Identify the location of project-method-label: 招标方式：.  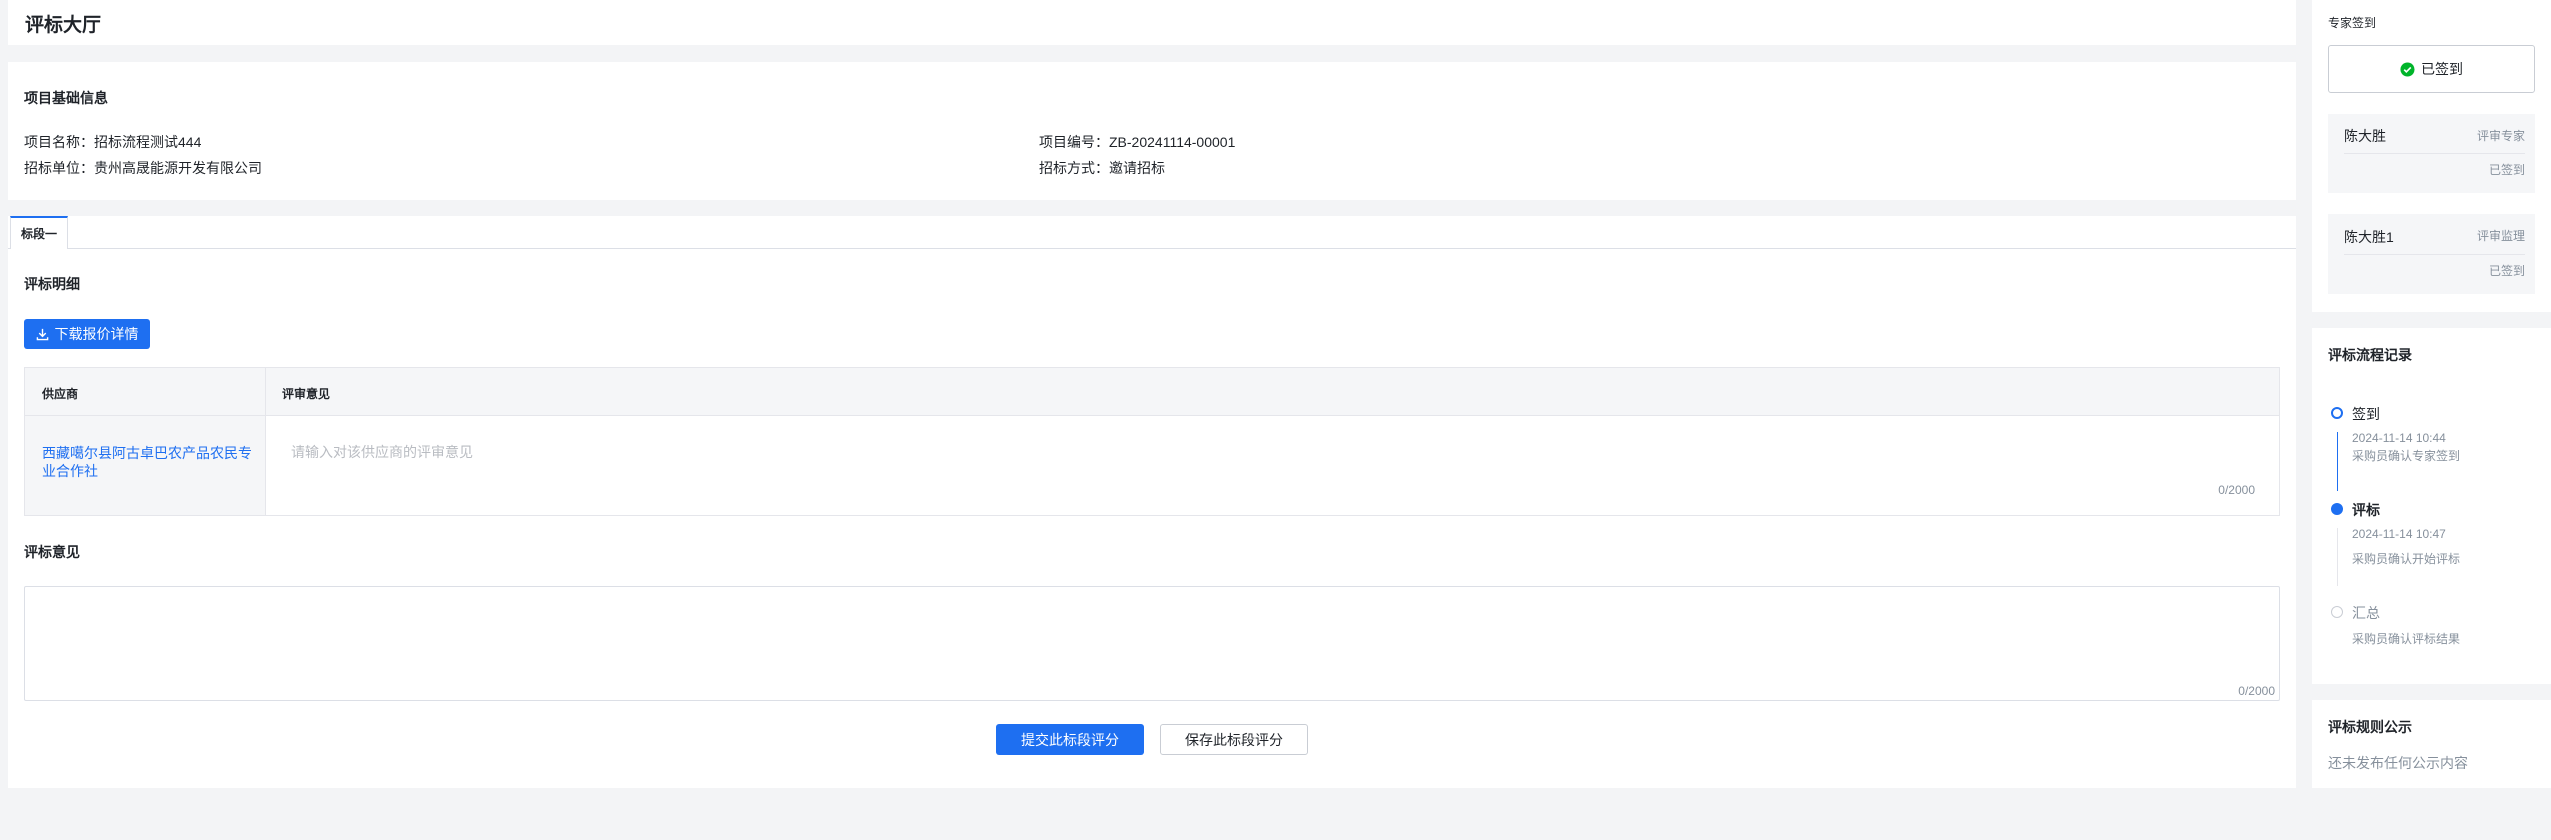
(1074, 168).